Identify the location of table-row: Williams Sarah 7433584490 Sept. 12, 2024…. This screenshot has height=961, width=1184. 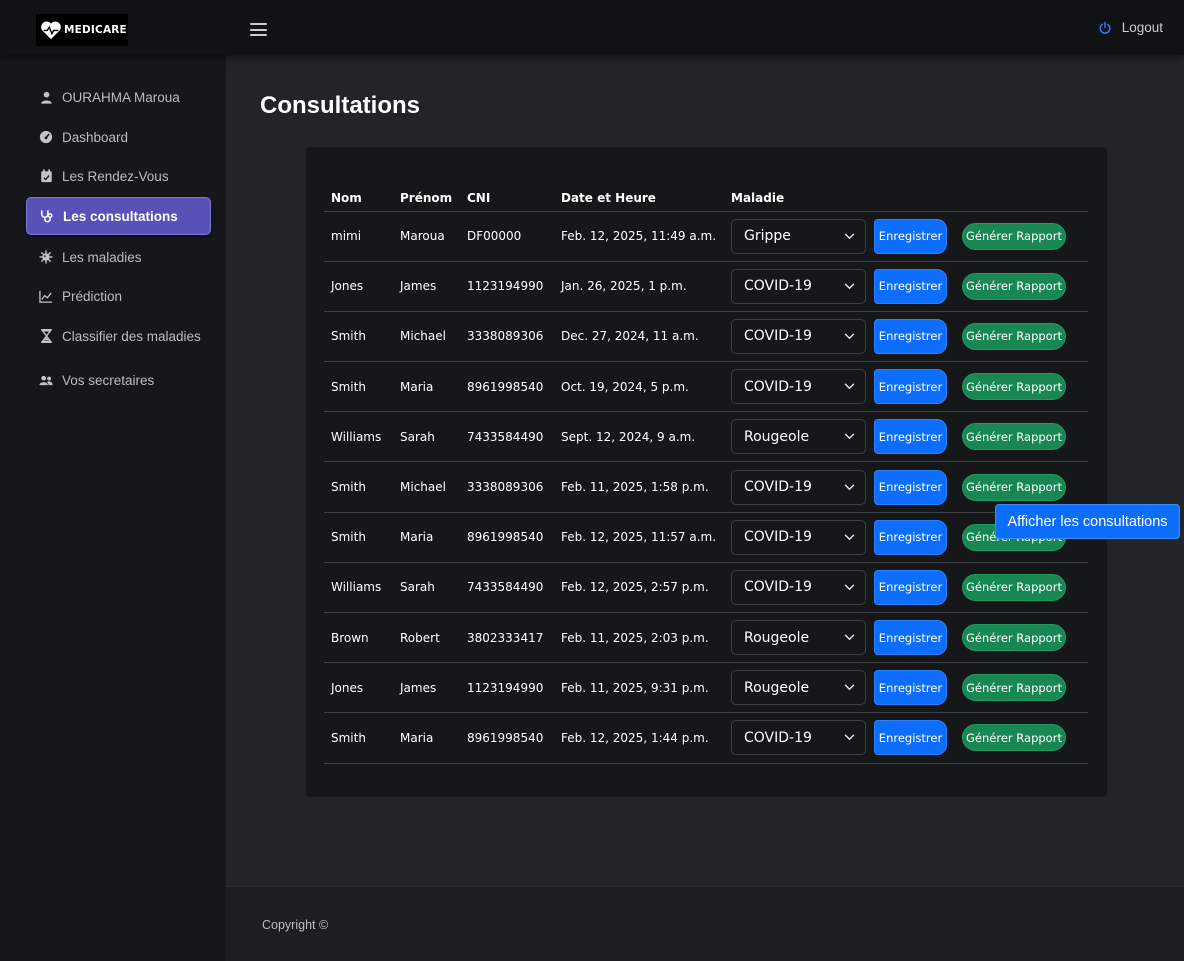
(706, 437).